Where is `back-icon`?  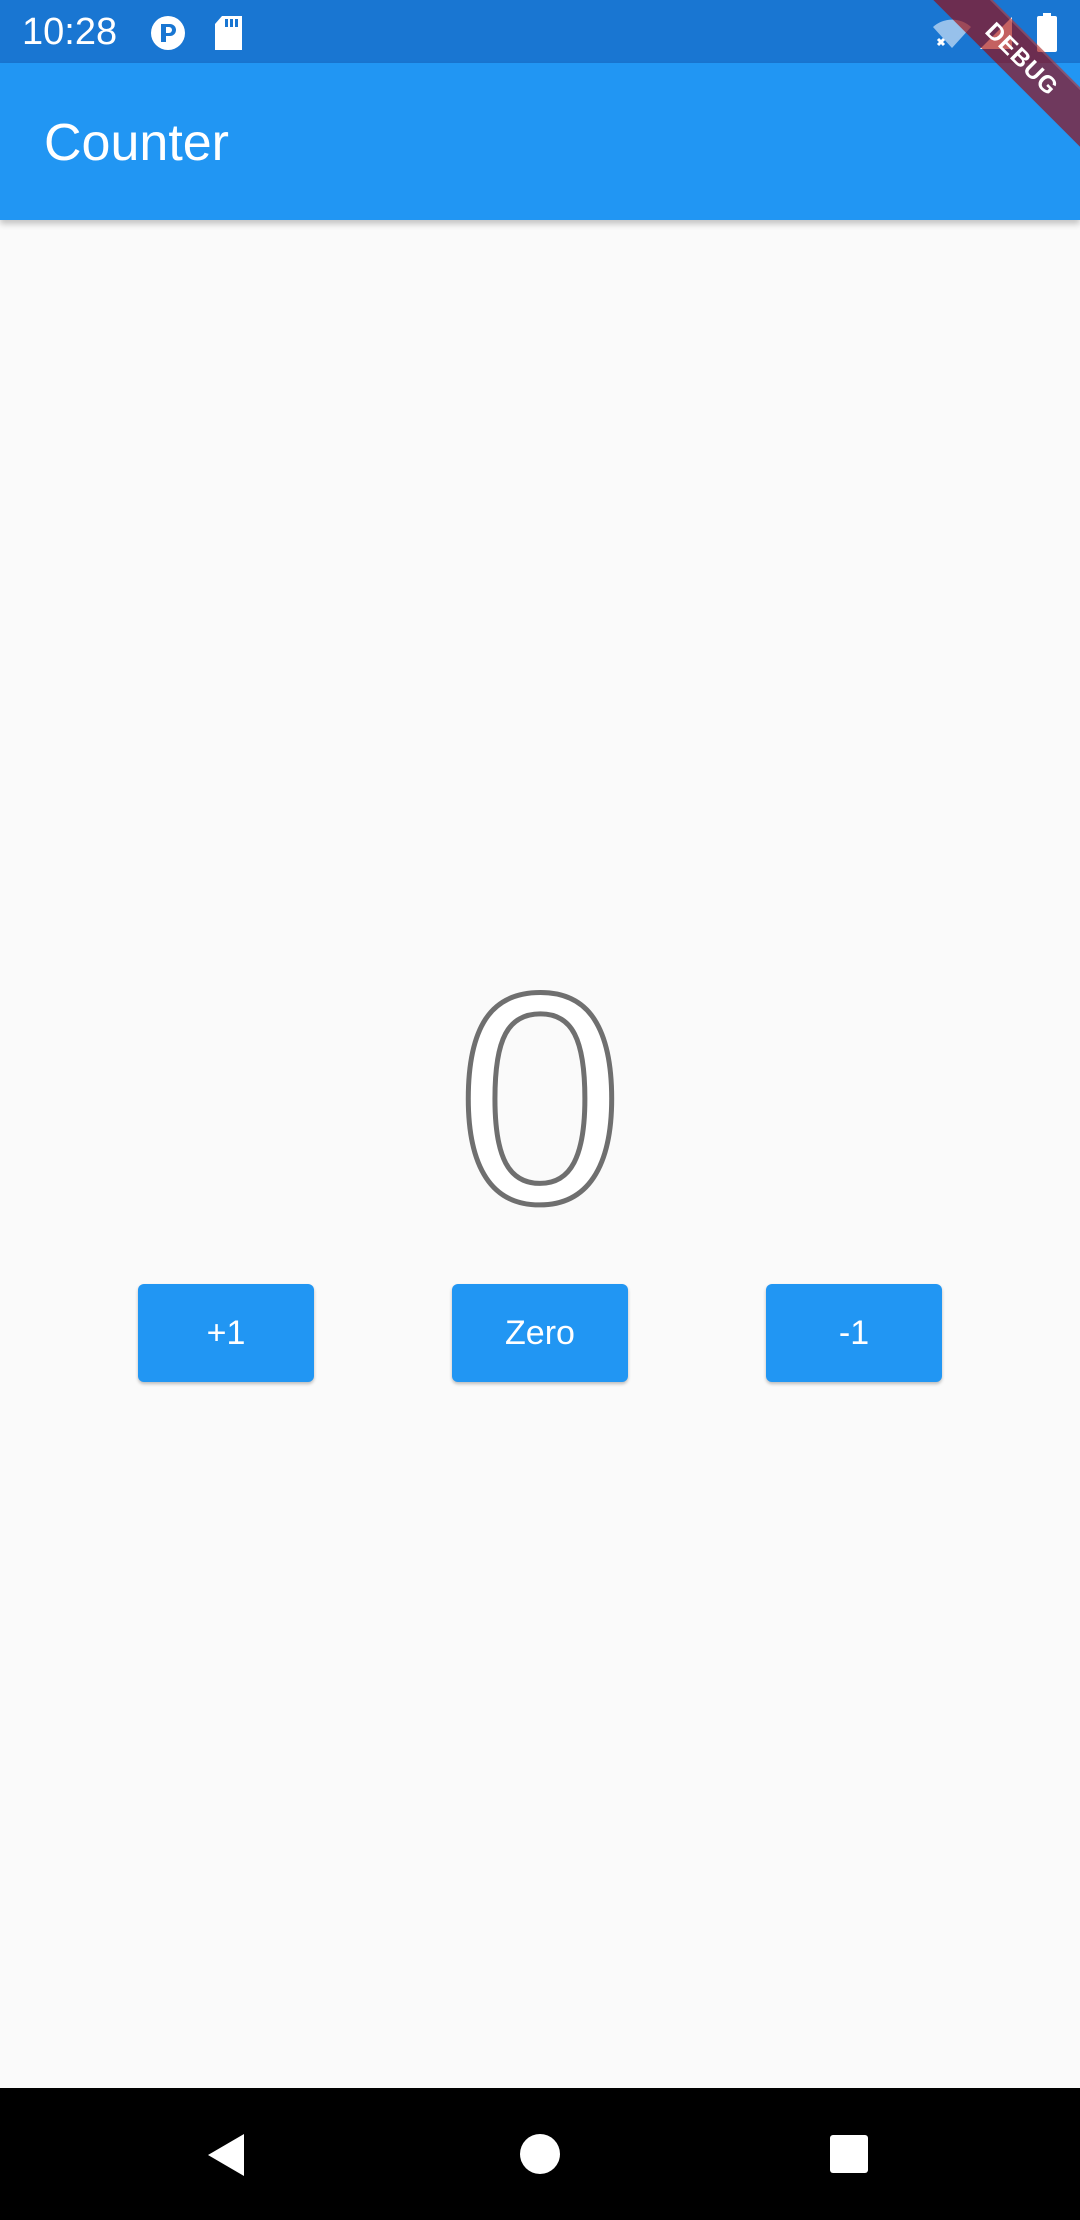 back-icon is located at coordinates (226, 2155).